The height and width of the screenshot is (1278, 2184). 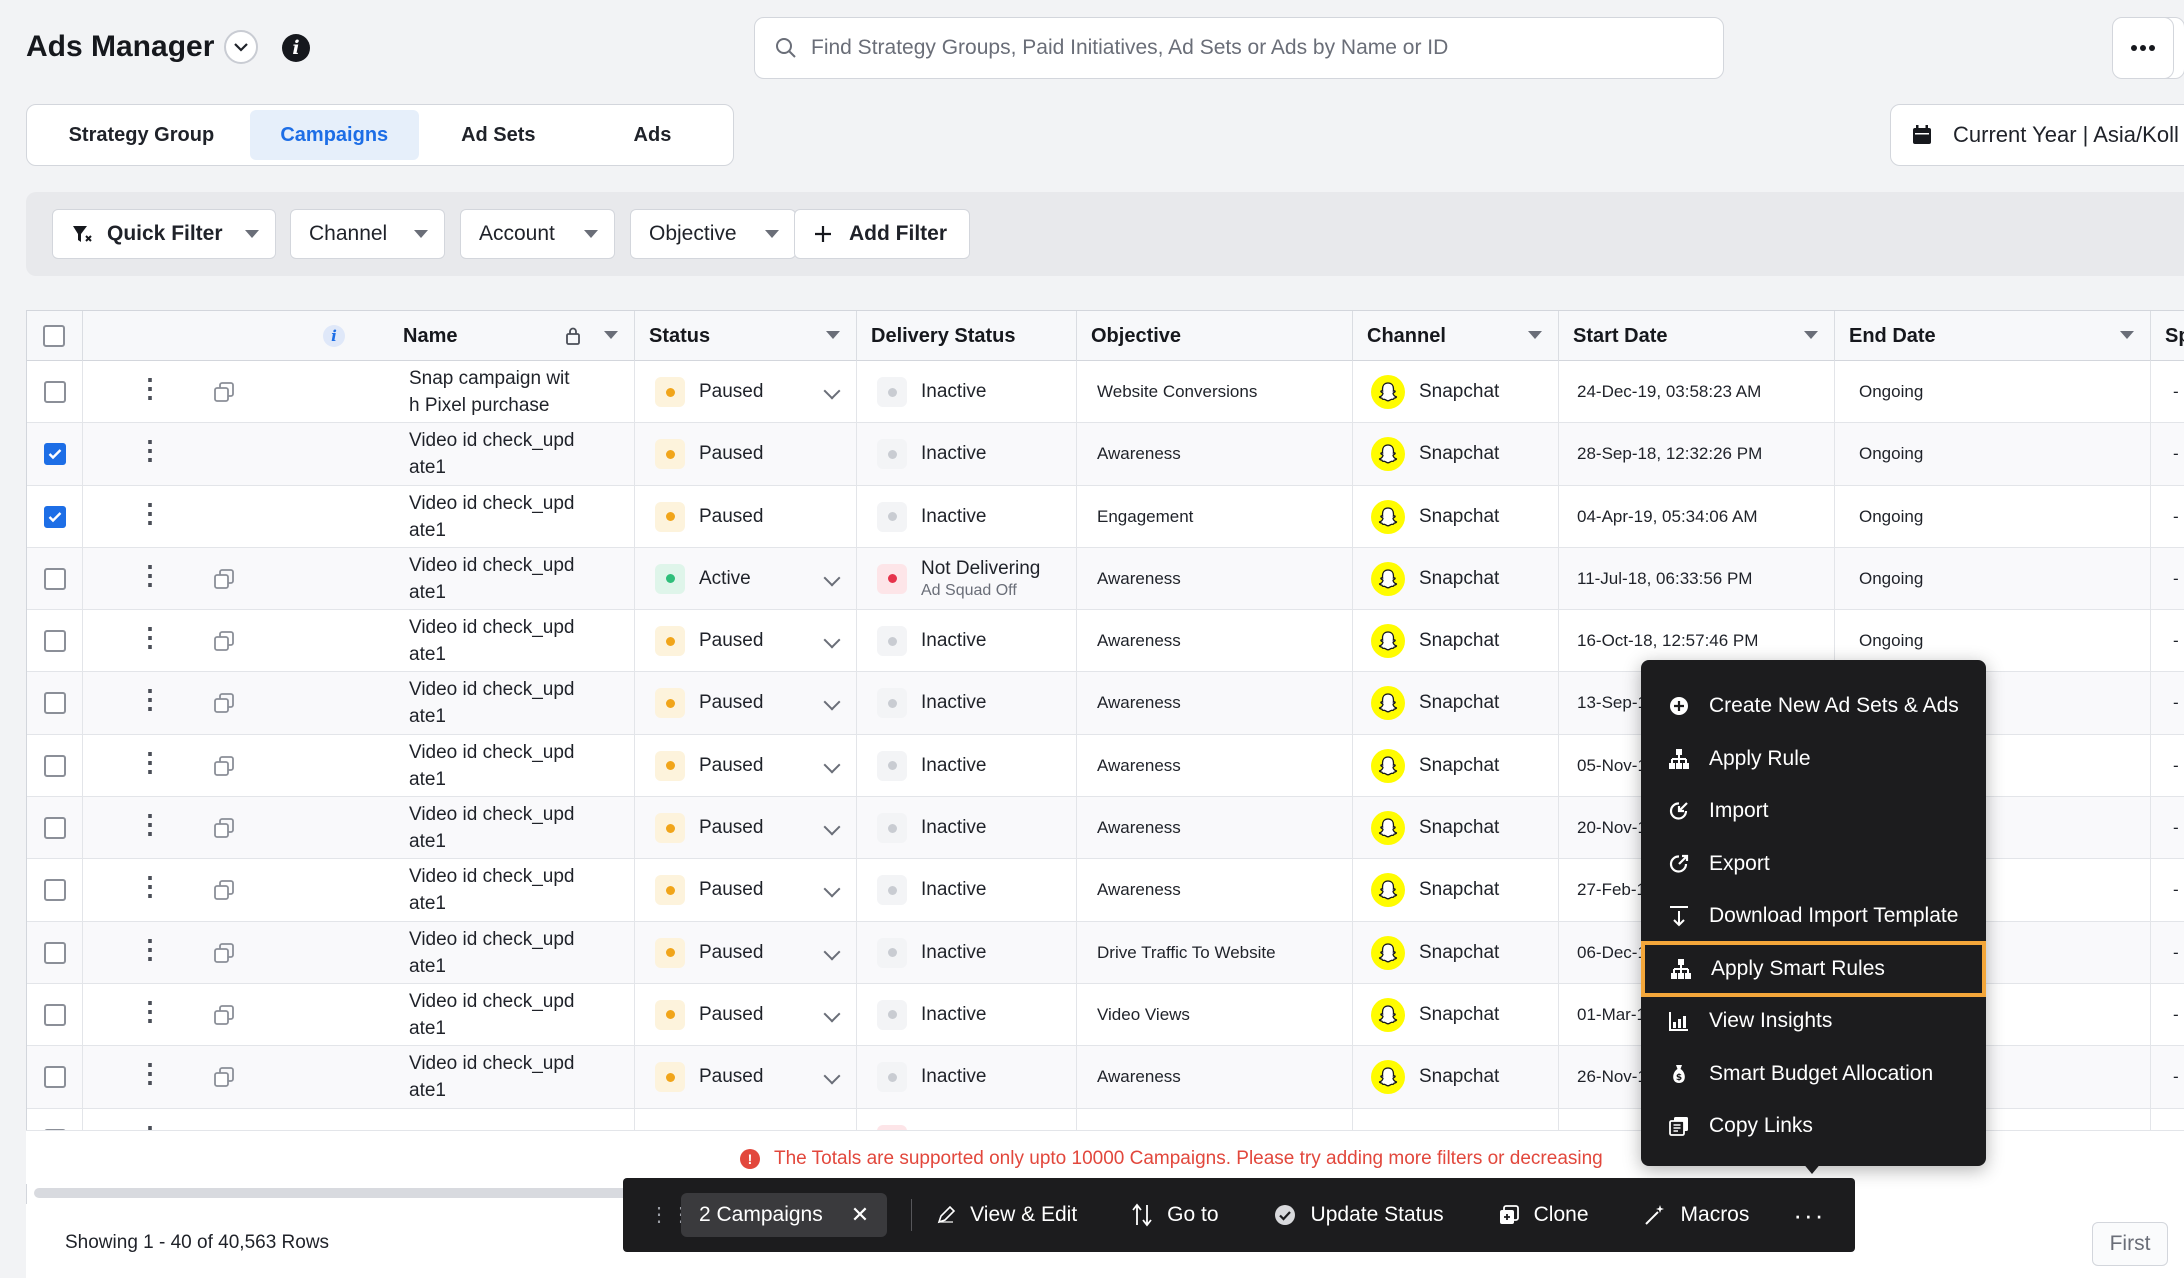 I want to click on date-range-button: Current Year | Asia/Koll, so click(x=2037, y=135).